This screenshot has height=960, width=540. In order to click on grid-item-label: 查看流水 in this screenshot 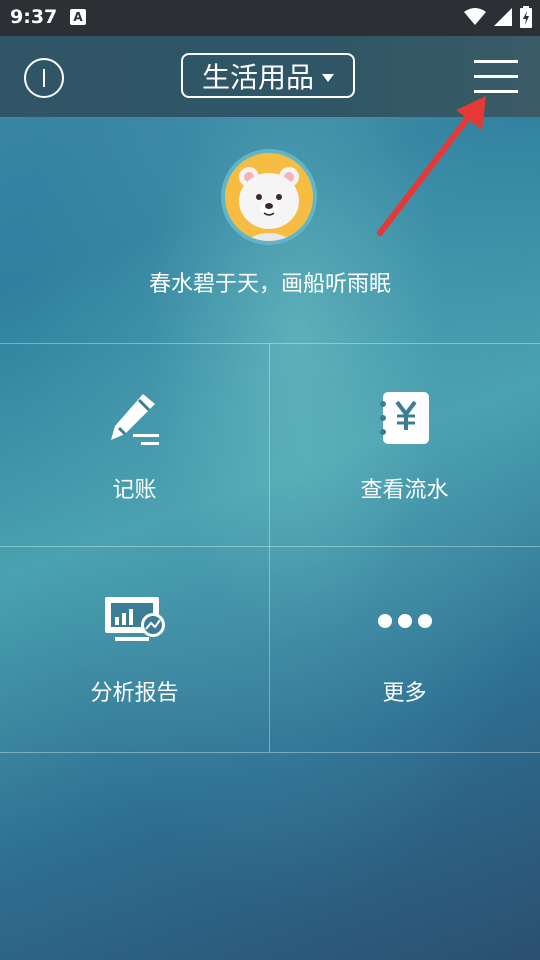, I will do `click(404, 490)`.